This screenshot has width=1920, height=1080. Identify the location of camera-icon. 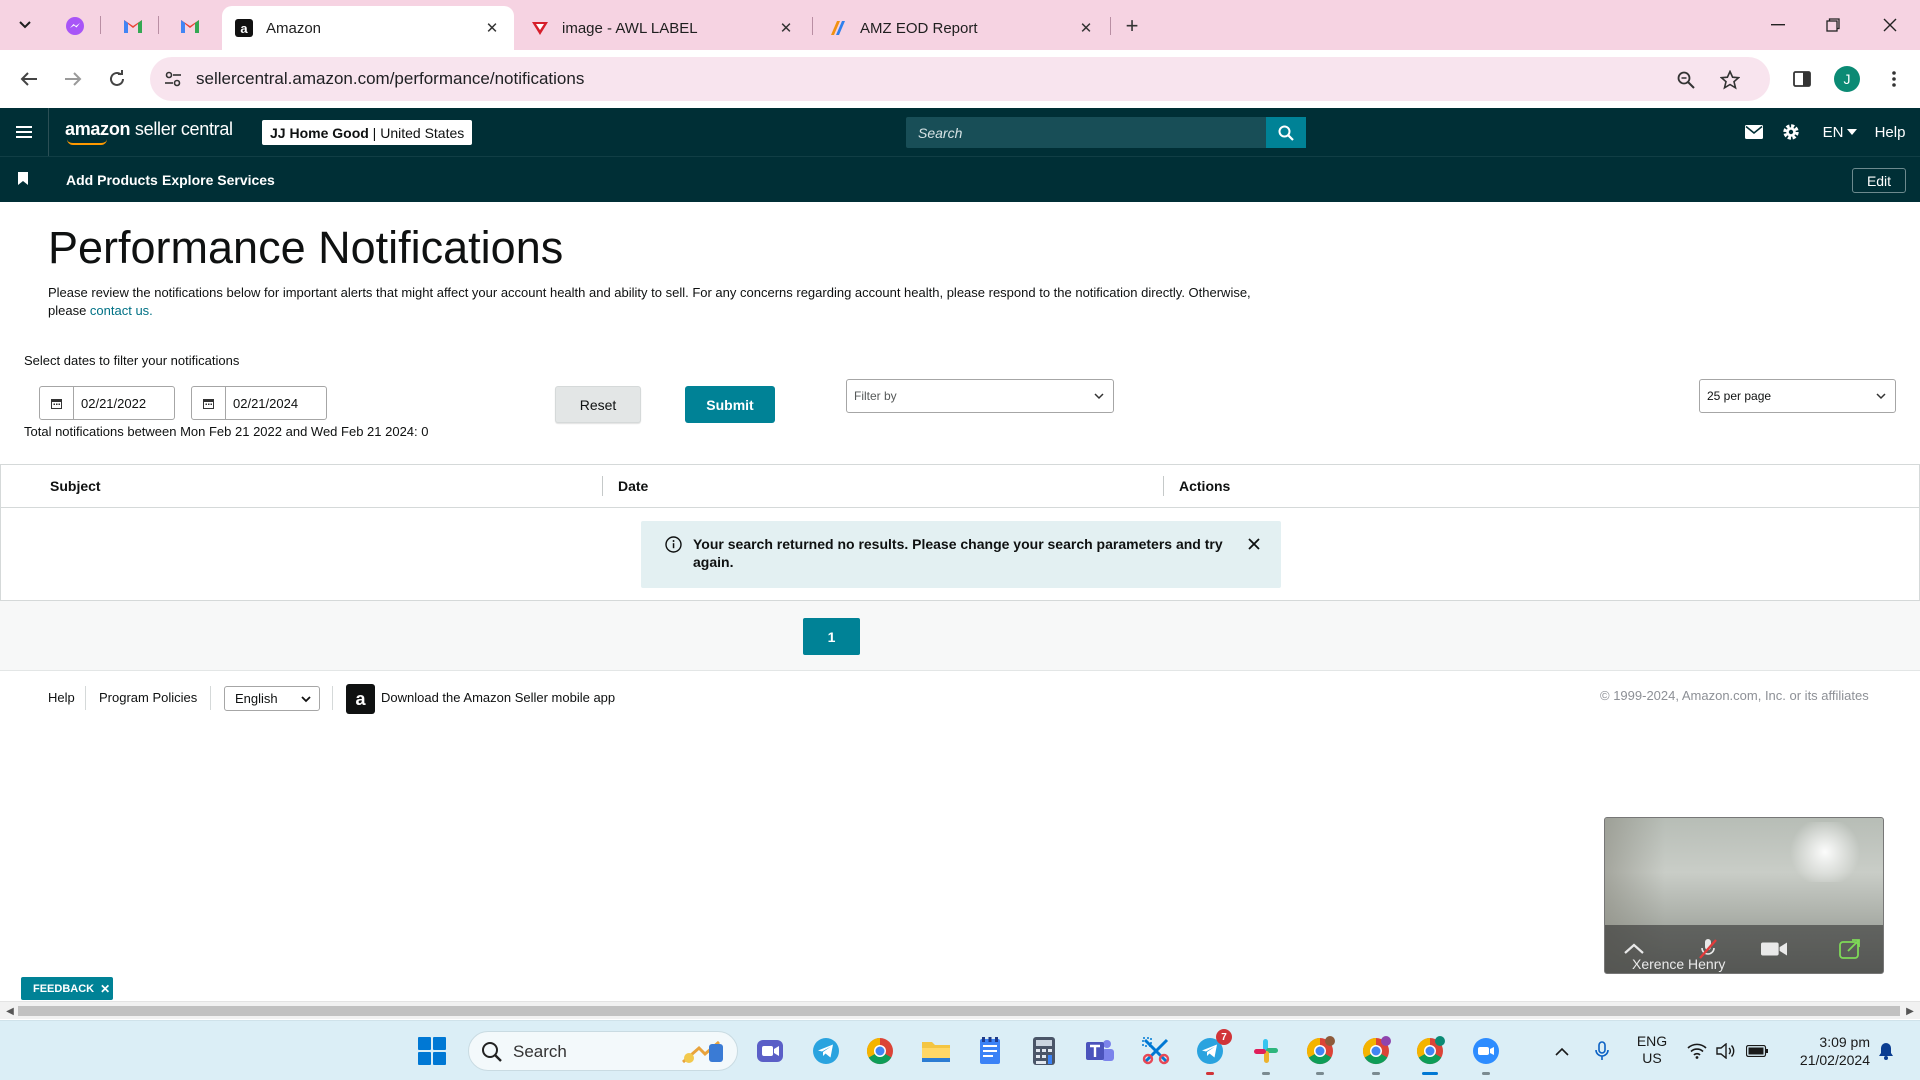
(1774, 949).